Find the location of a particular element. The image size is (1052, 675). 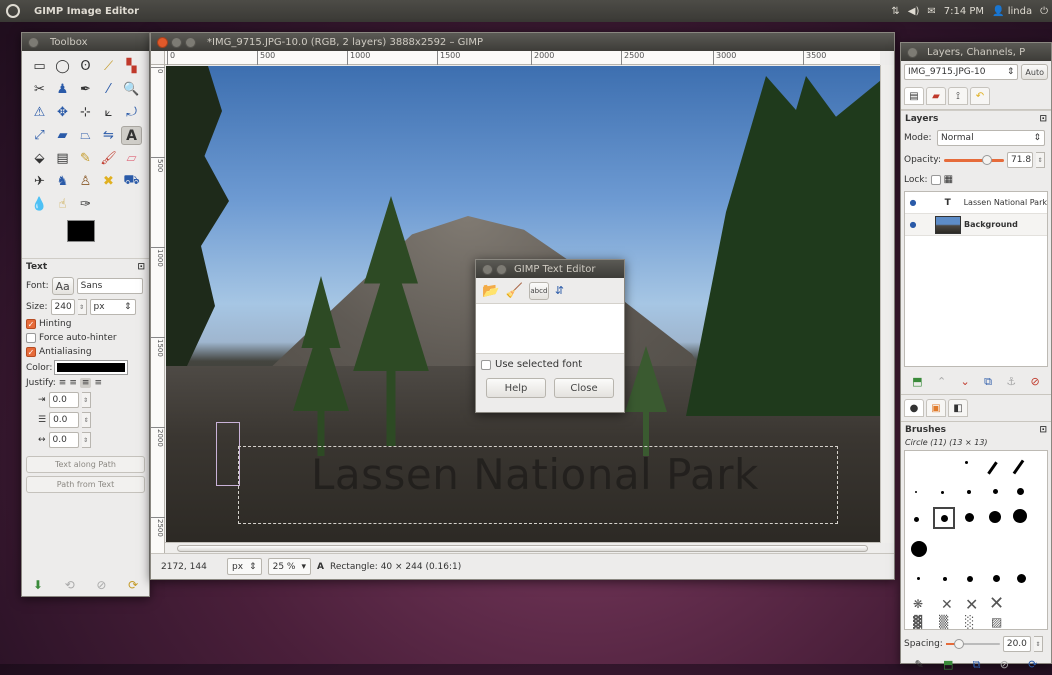

brush-grid: ✕ ✕ ✕ ❋ ▓ ▒ ░ ▨ is located at coordinates (976, 540).